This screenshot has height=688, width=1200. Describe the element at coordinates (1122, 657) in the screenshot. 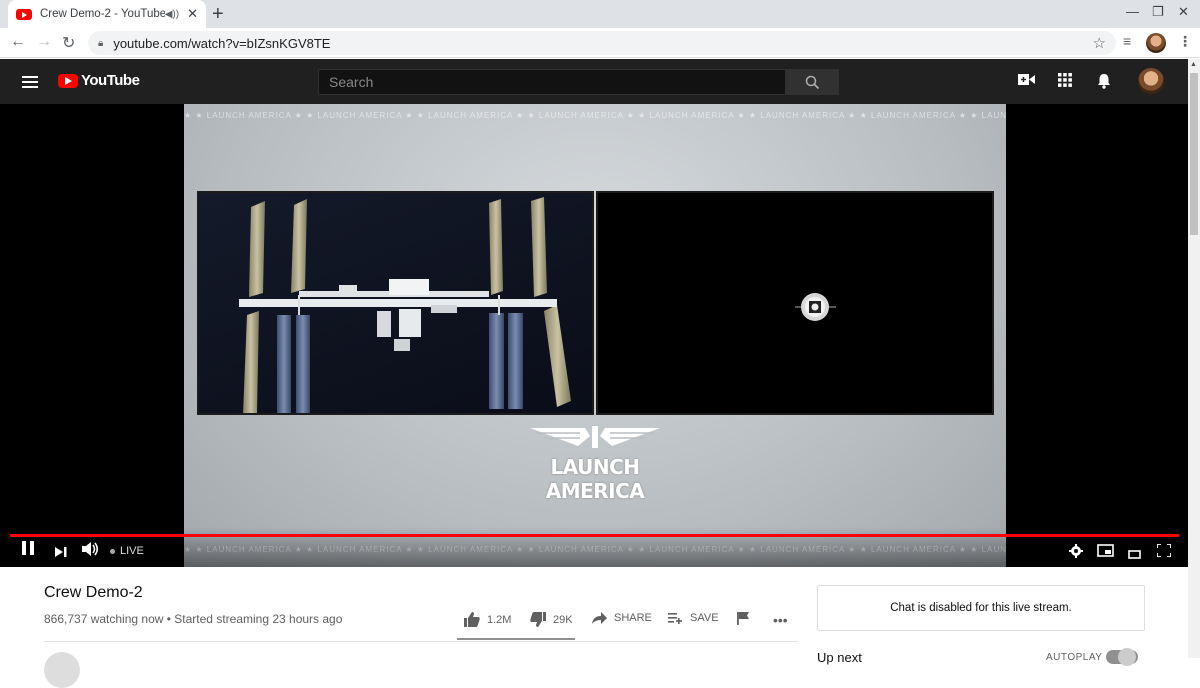

I see `autoplay-toggle` at that location.